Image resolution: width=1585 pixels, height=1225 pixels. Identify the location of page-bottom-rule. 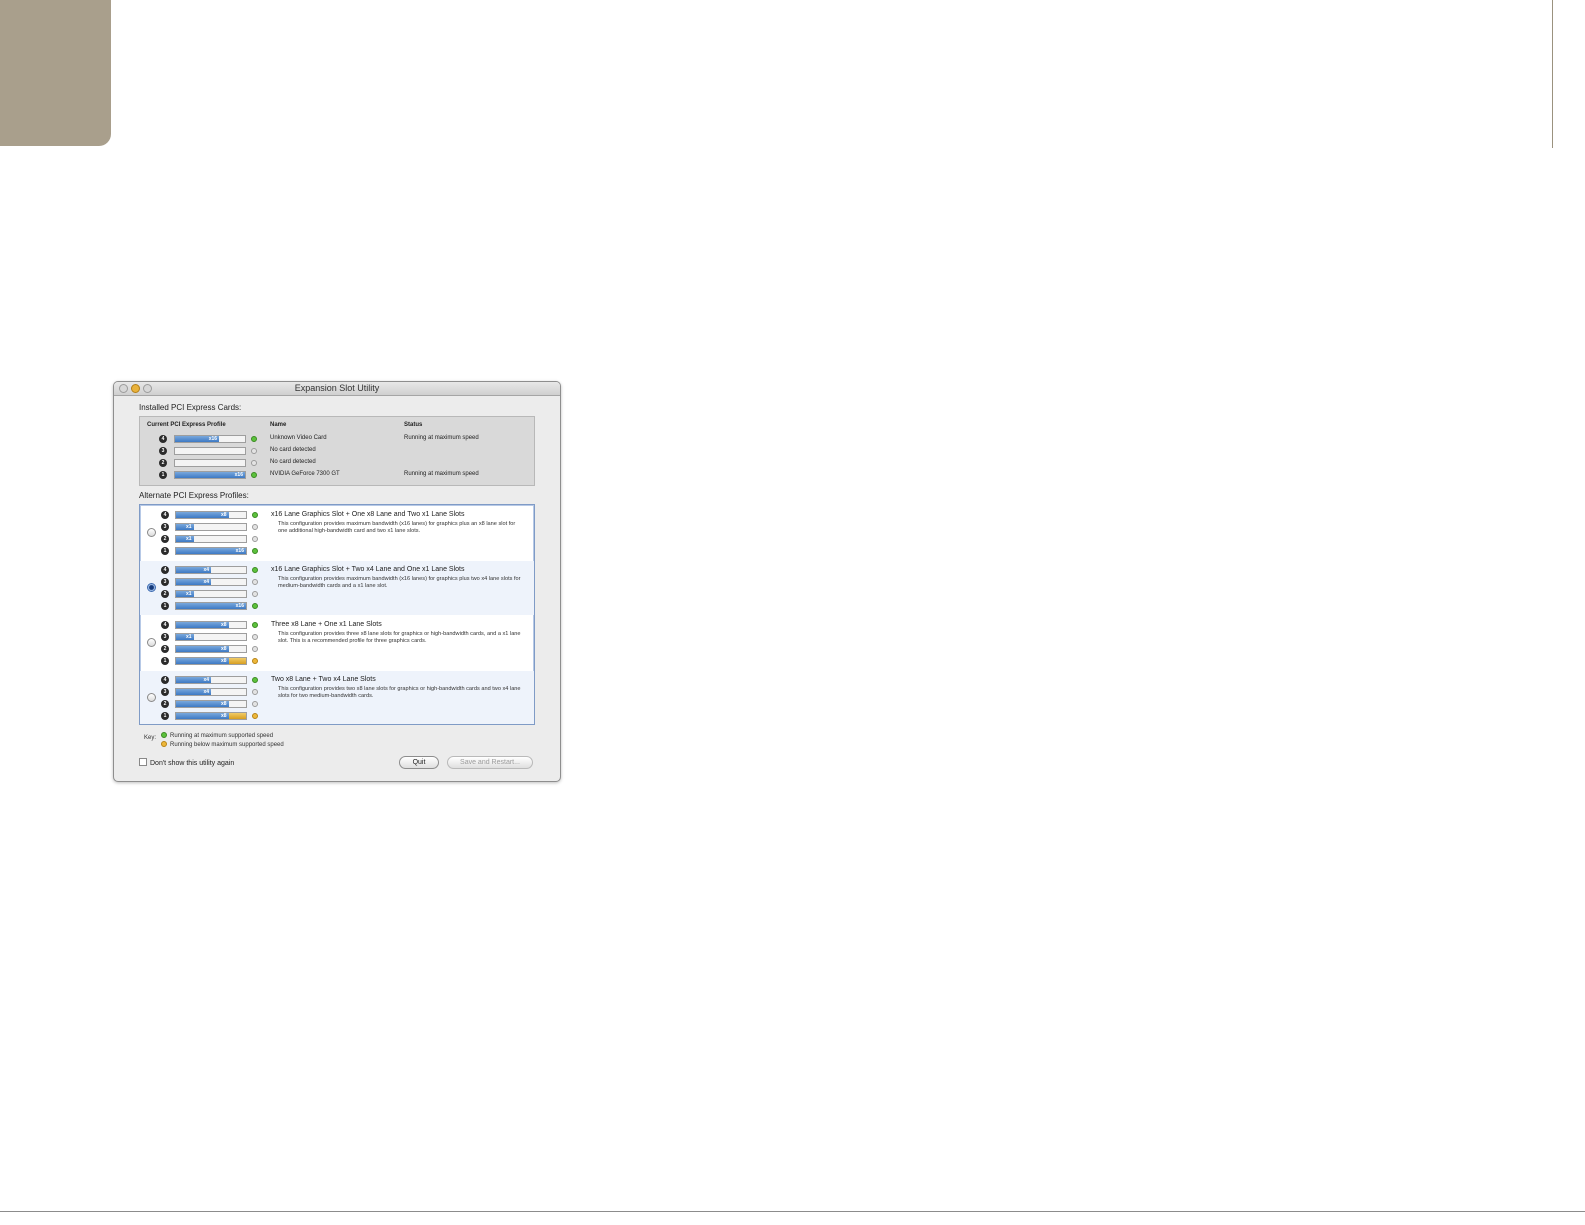
(792, 1211).